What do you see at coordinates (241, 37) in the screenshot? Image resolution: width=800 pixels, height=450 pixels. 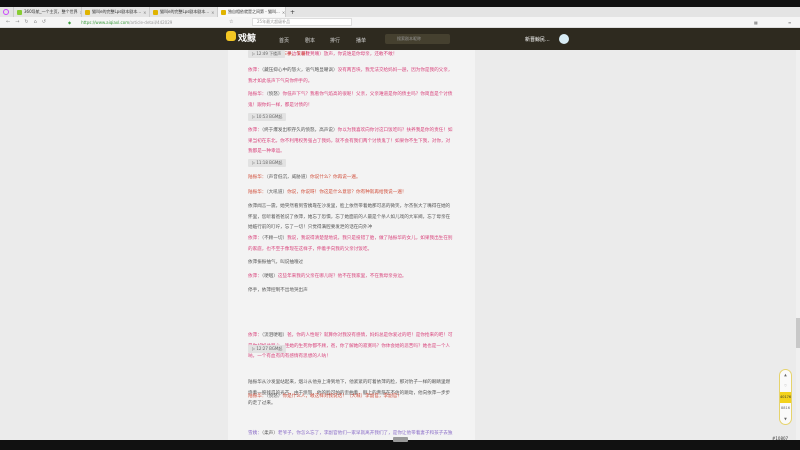 I see `site-logo: 戏鲸` at bounding box center [241, 37].